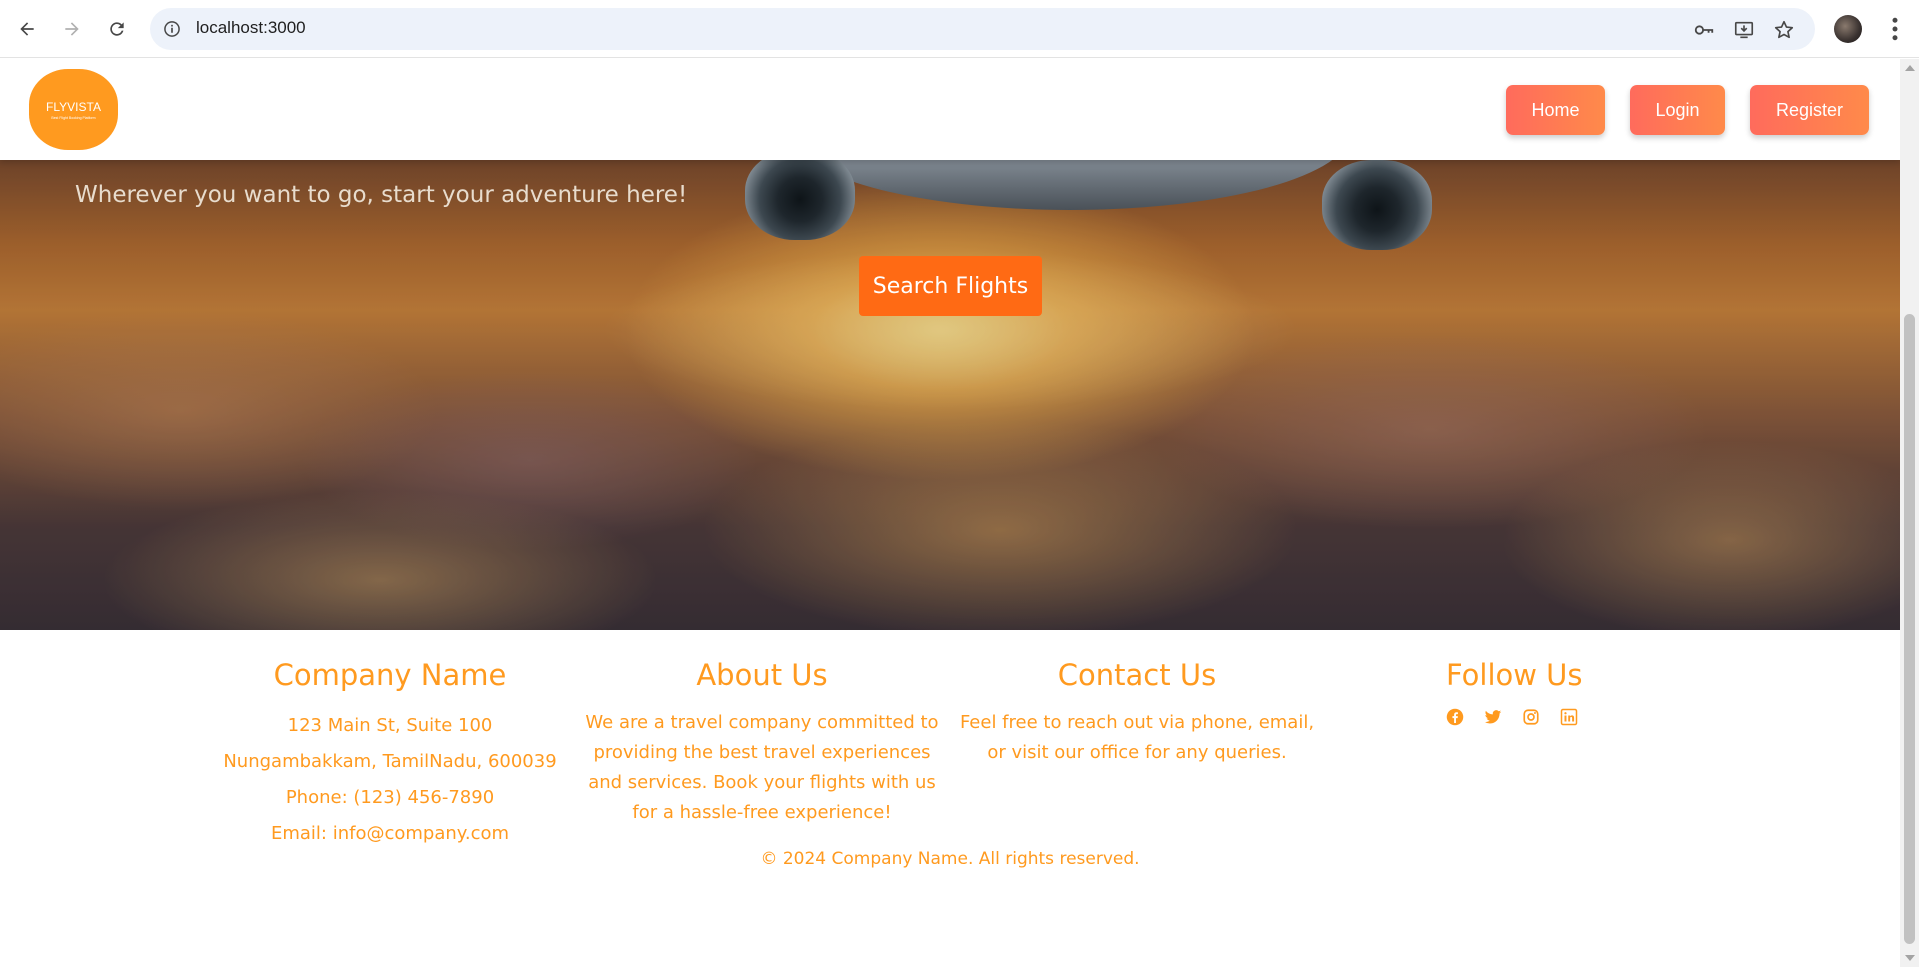 The image size is (1919, 967). I want to click on bookmark-star-icon, so click(1784, 30).